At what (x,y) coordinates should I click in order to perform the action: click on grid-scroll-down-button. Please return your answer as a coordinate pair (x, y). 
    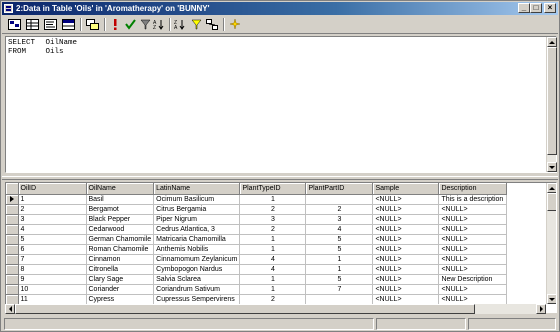
    Looking at the image, I should click on (551, 299).